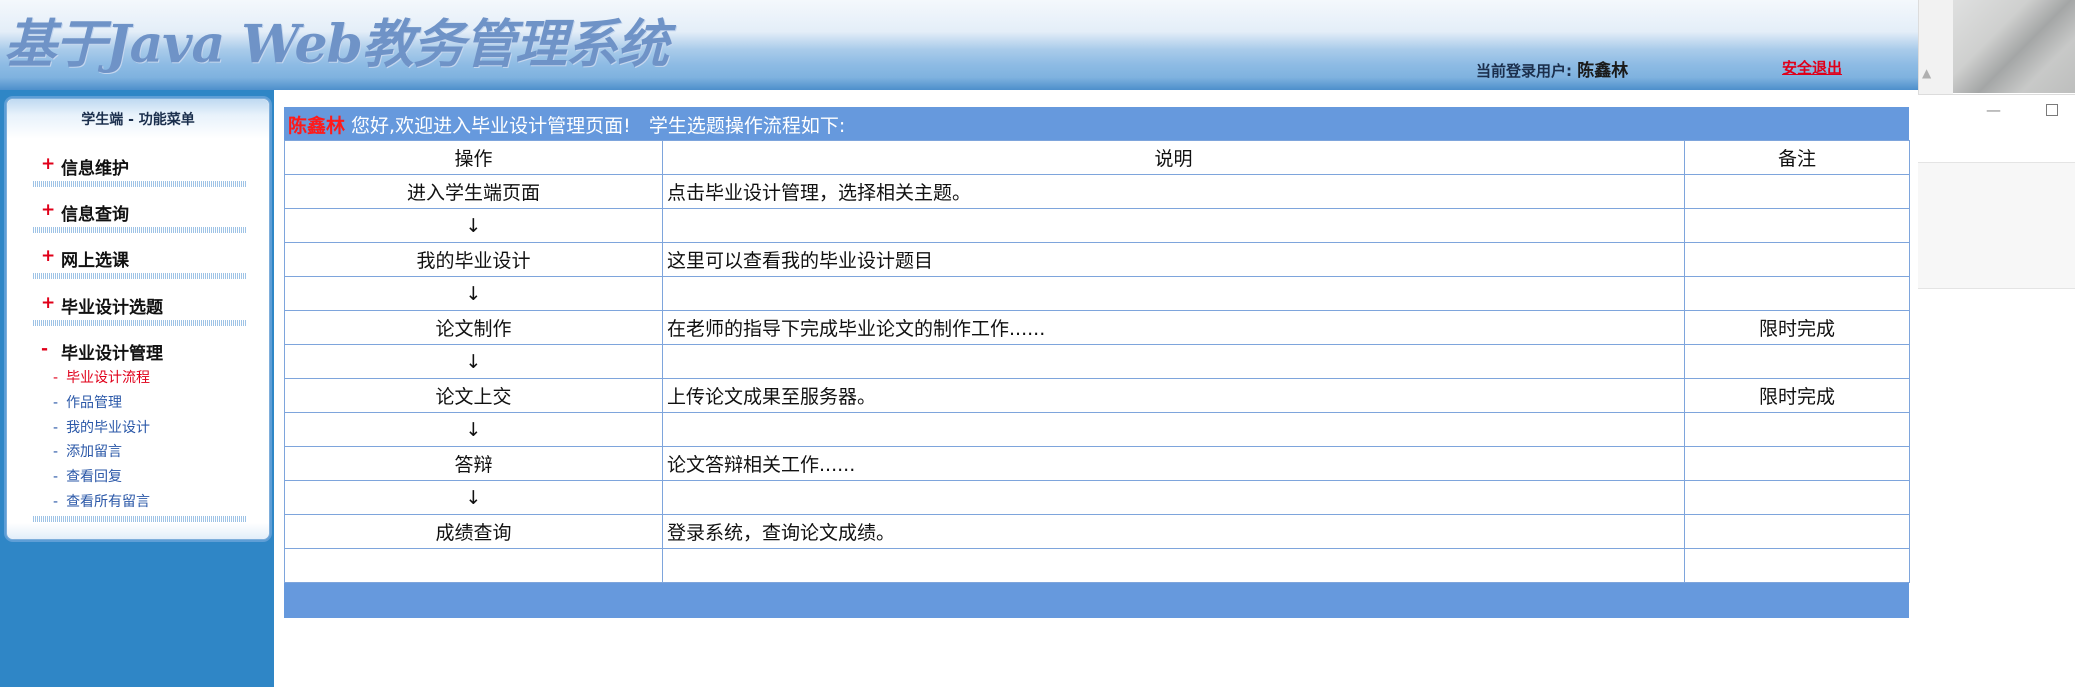 Image resolution: width=2075 pixels, height=687 pixels. Describe the element at coordinates (94, 452) in the screenshot. I see `menu-item-label: 添加留言` at that location.